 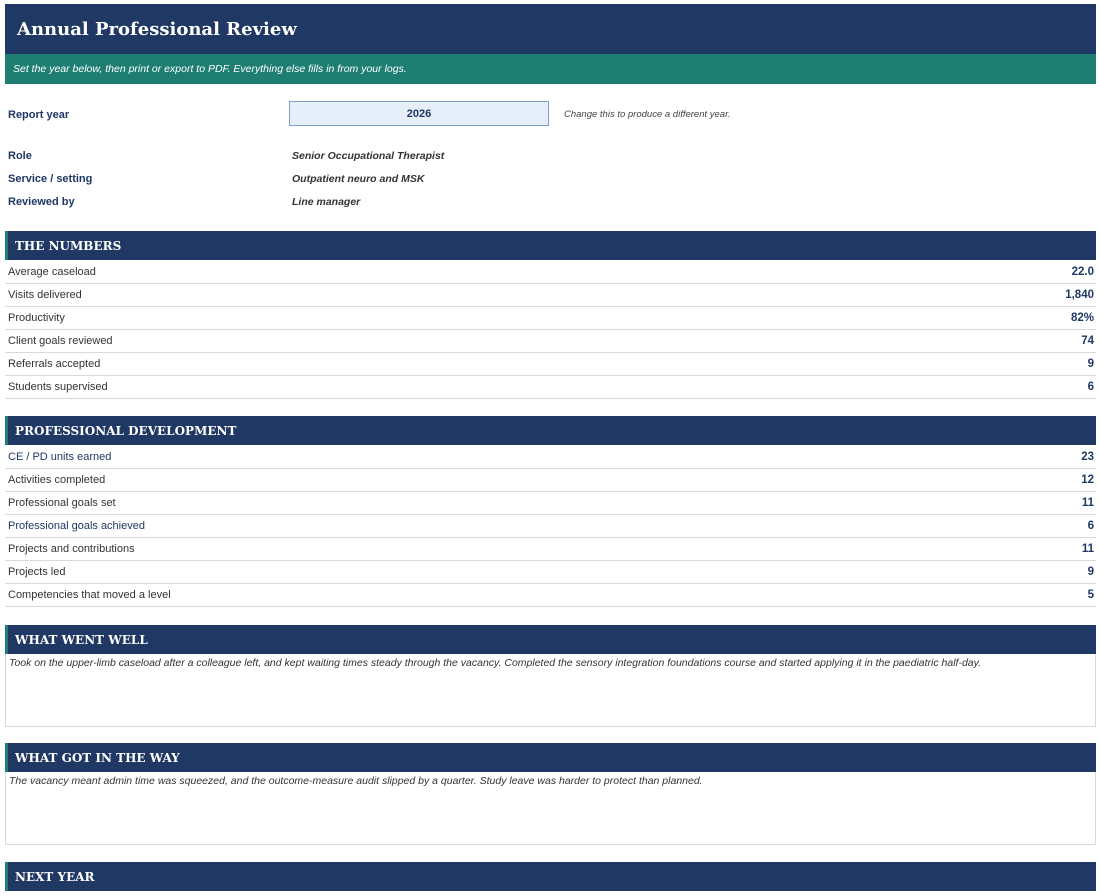 What do you see at coordinates (52, 272) in the screenshot?
I see `row-label: Average caseload` at bounding box center [52, 272].